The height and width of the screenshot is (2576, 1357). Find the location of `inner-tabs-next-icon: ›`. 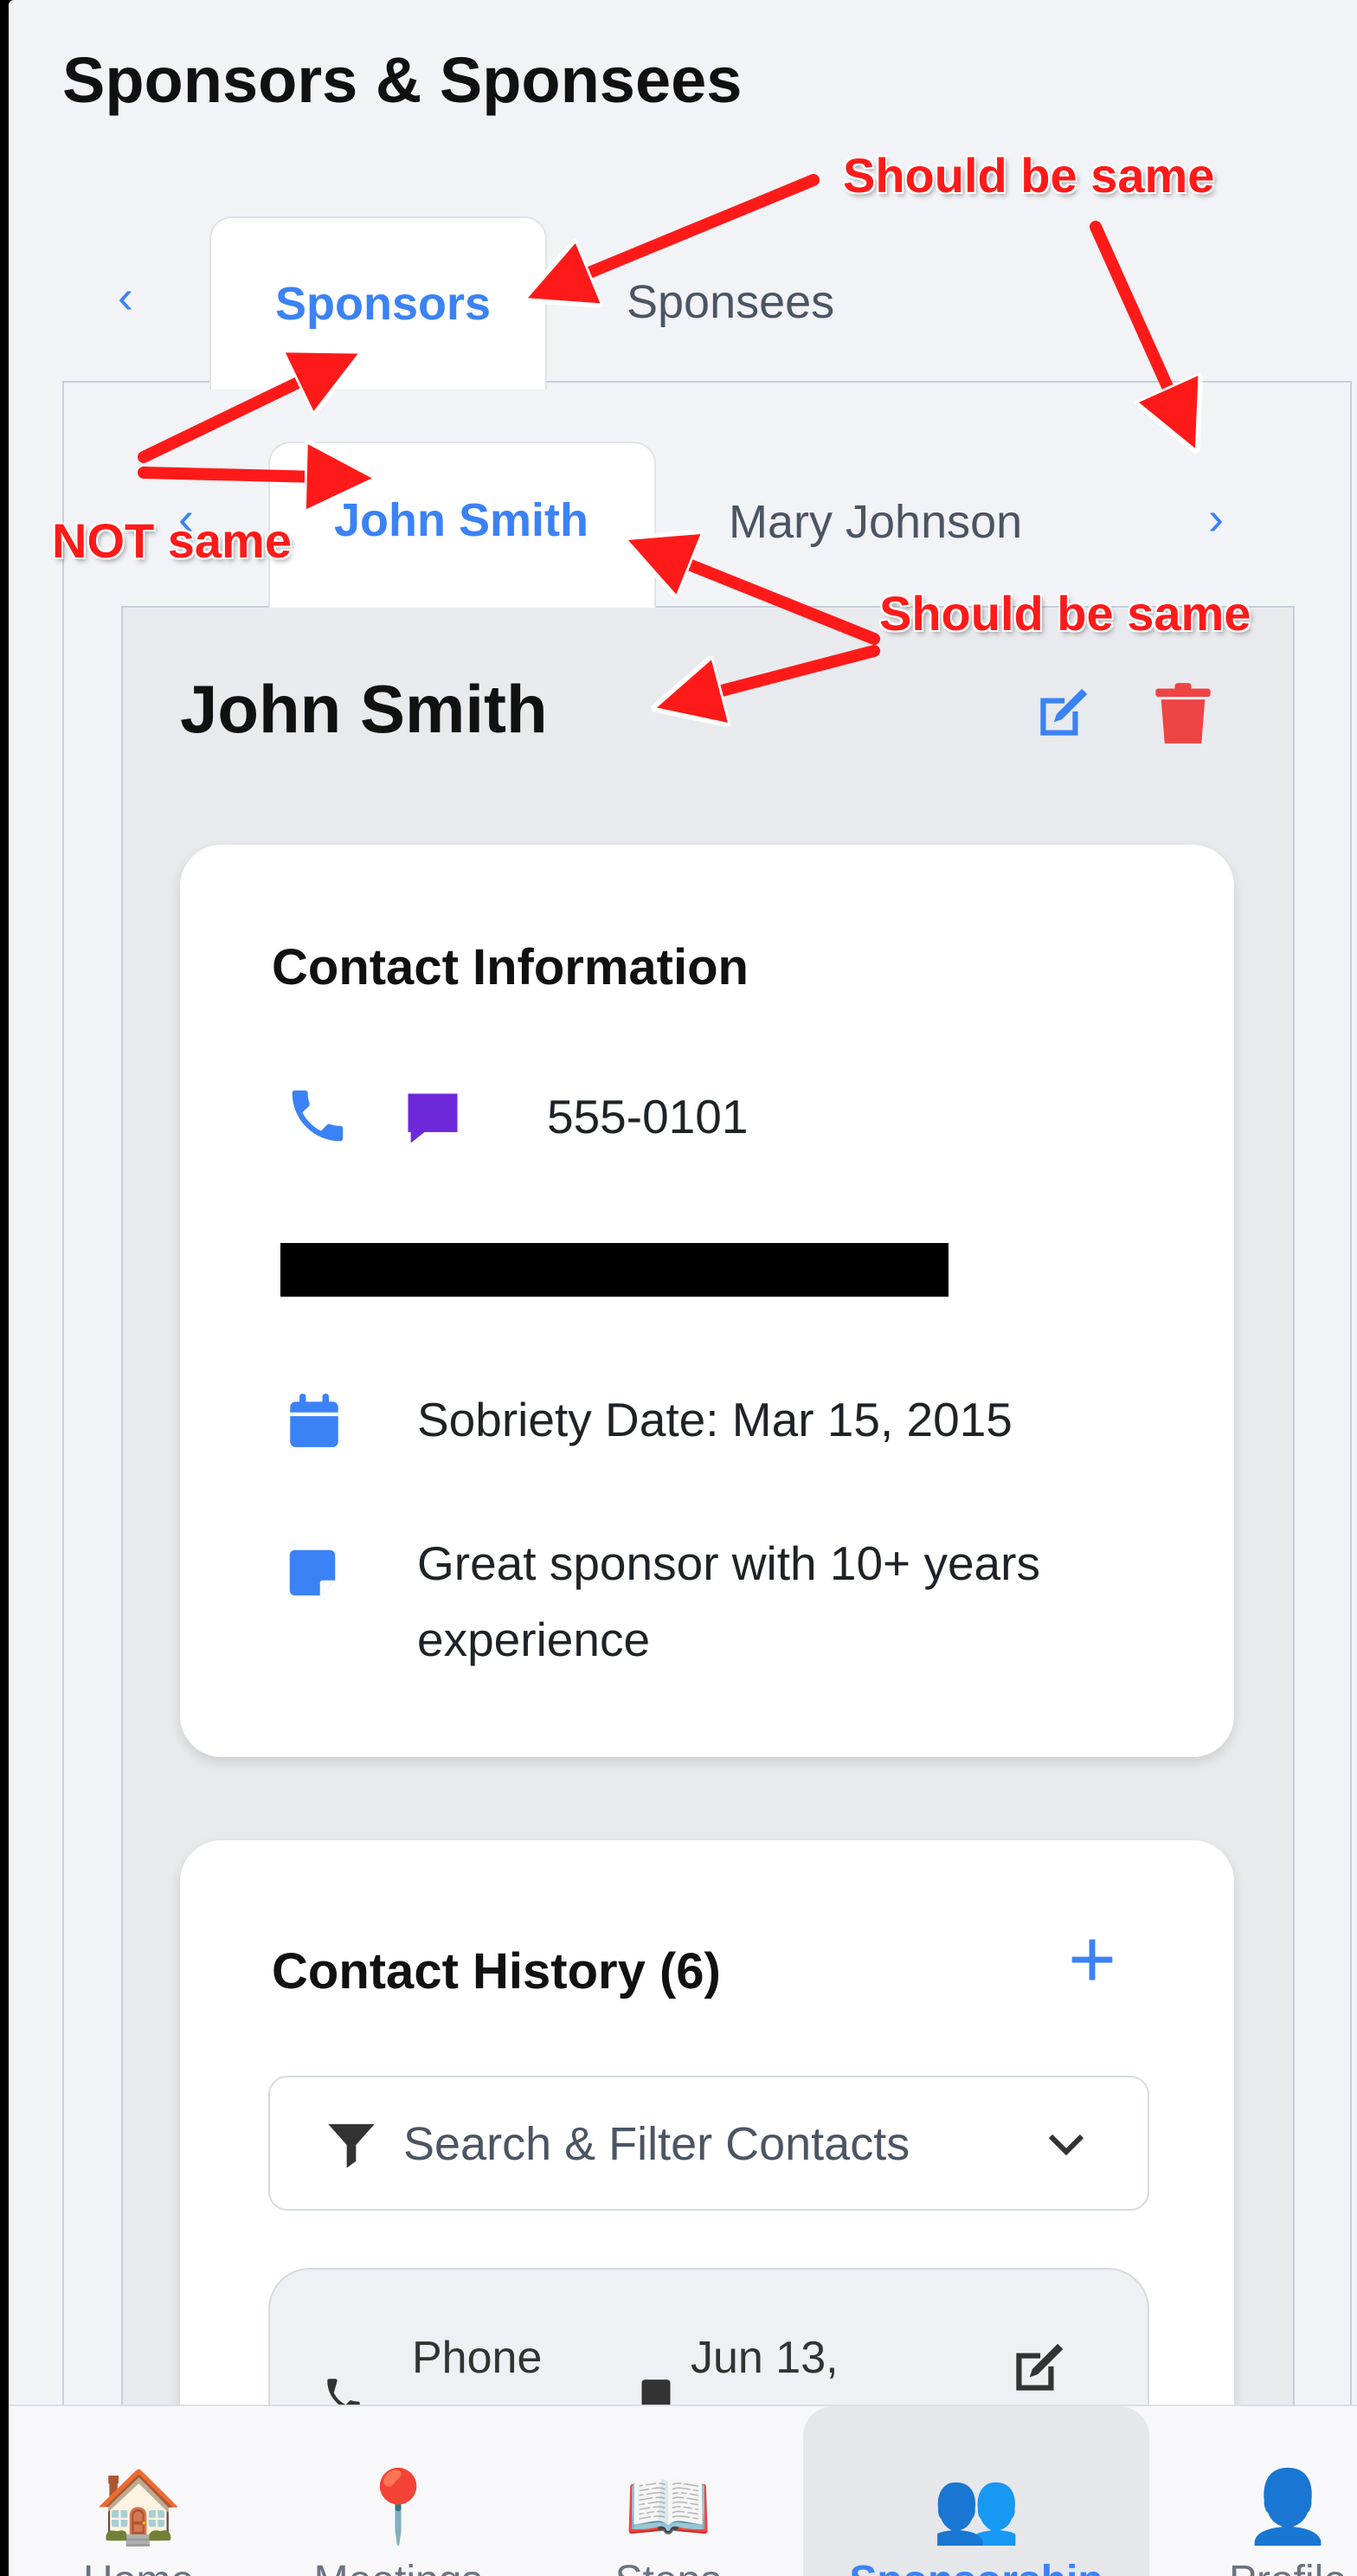

inner-tabs-next-icon: › is located at coordinates (1216, 518).